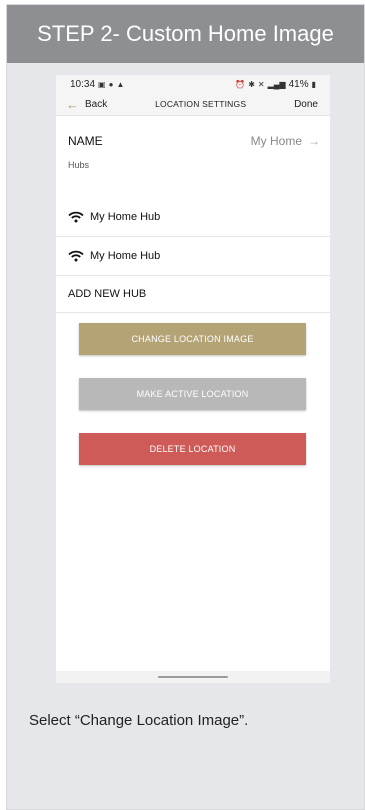  What do you see at coordinates (298, 84) in the screenshot?
I see `battery-percent: 41%` at bounding box center [298, 84].